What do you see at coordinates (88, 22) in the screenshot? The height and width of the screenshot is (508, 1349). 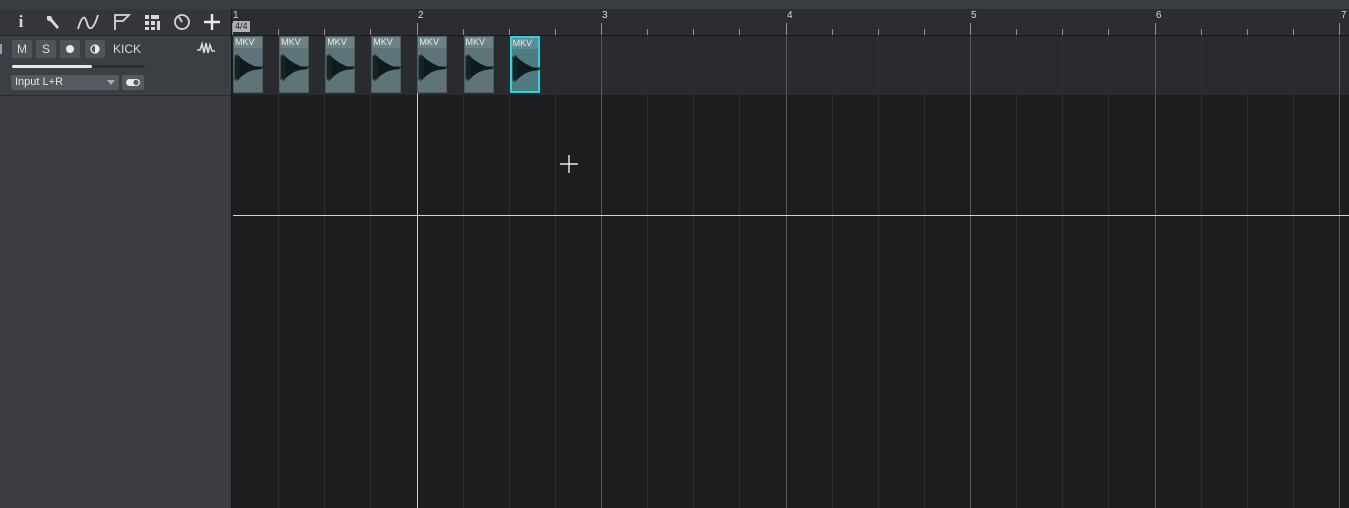 I see `automation-curve-icon` at bounding box center [88, 22].